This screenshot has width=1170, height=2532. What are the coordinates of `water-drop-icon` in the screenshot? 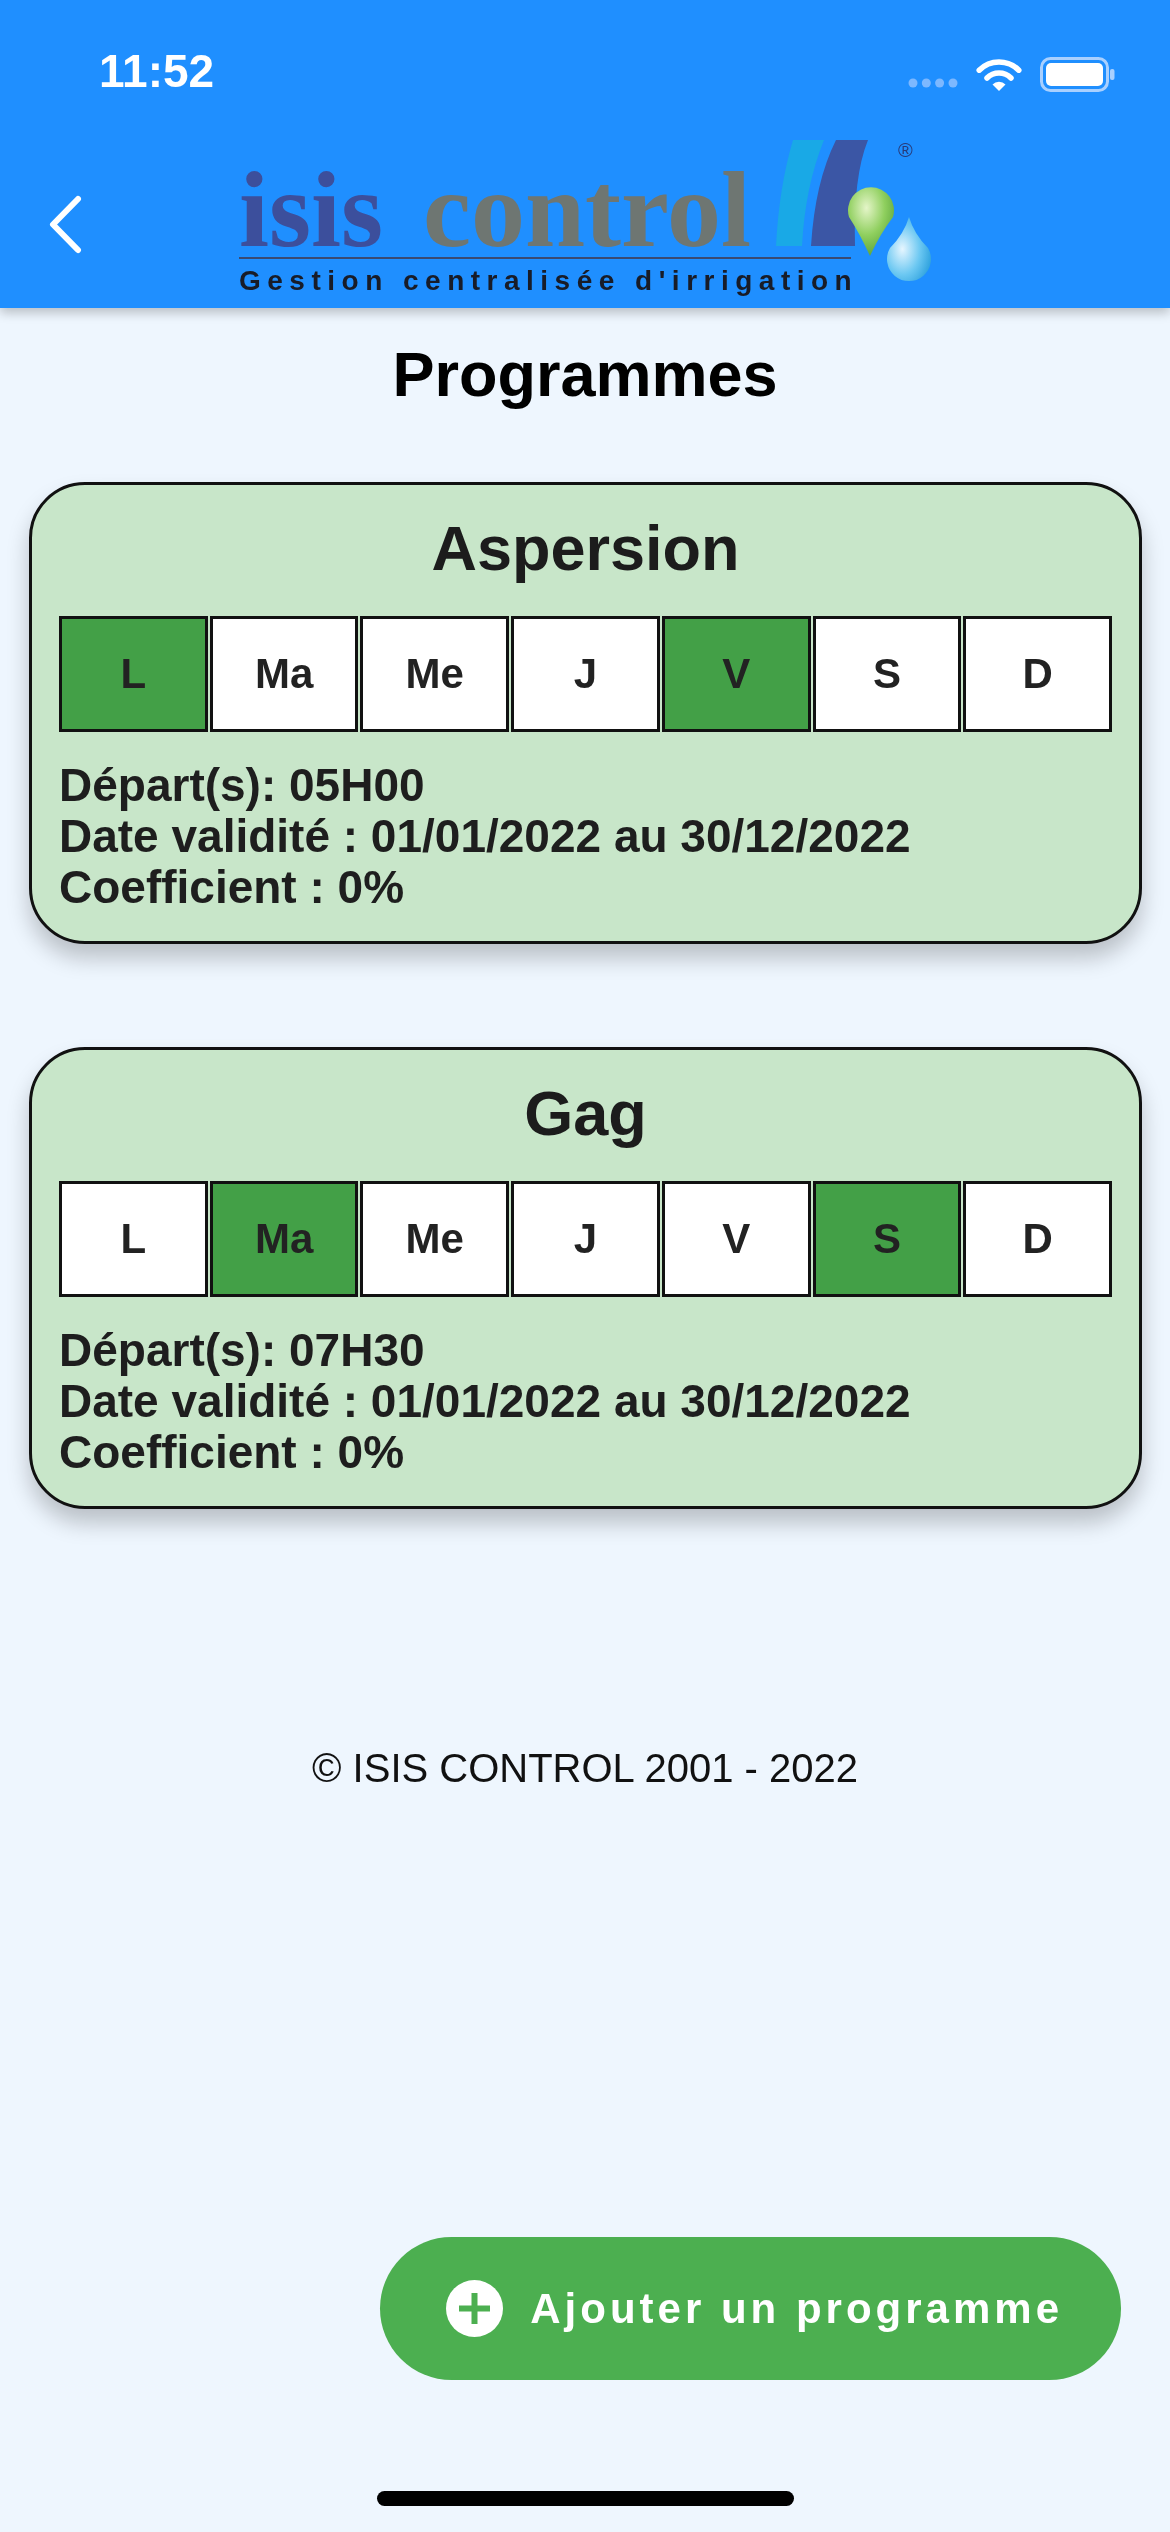 It's located at (909, 250).